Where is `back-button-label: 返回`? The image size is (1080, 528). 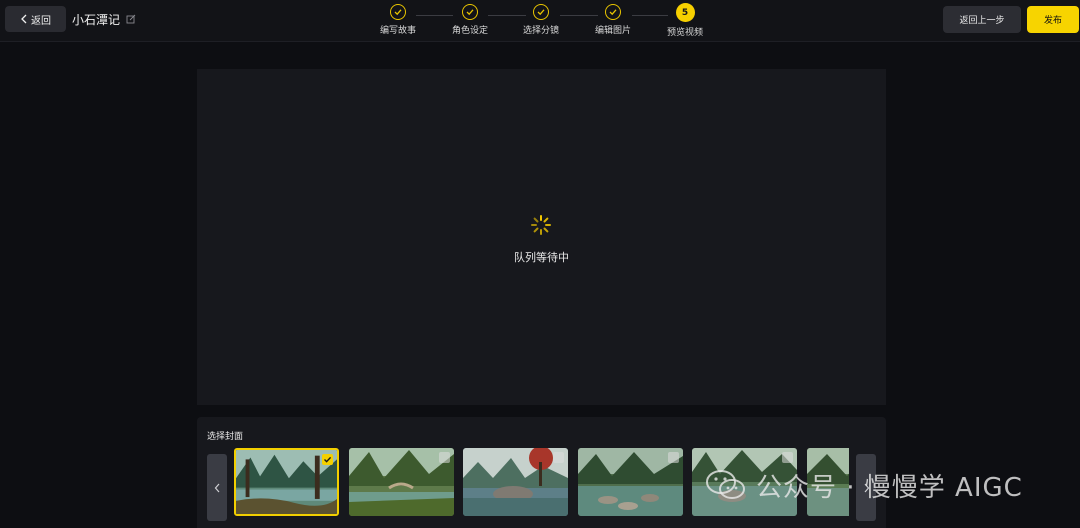
back-button-label: 返回 is located at coordinates (41, 21).